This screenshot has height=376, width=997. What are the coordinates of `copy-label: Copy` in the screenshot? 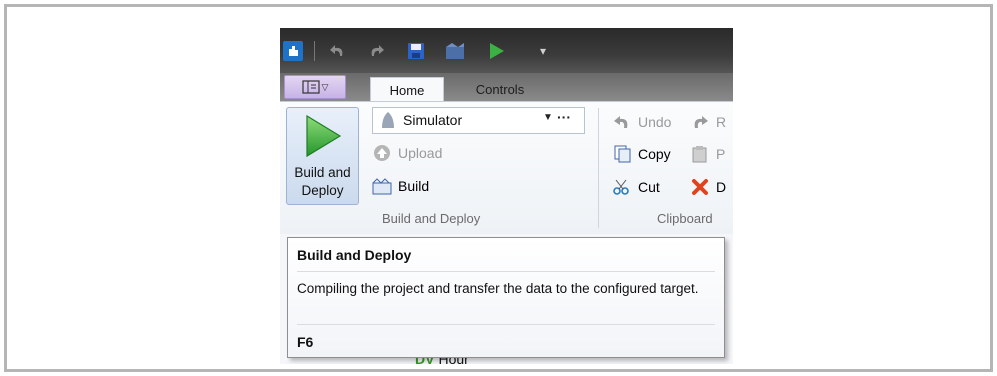 It's located at (654, 154).